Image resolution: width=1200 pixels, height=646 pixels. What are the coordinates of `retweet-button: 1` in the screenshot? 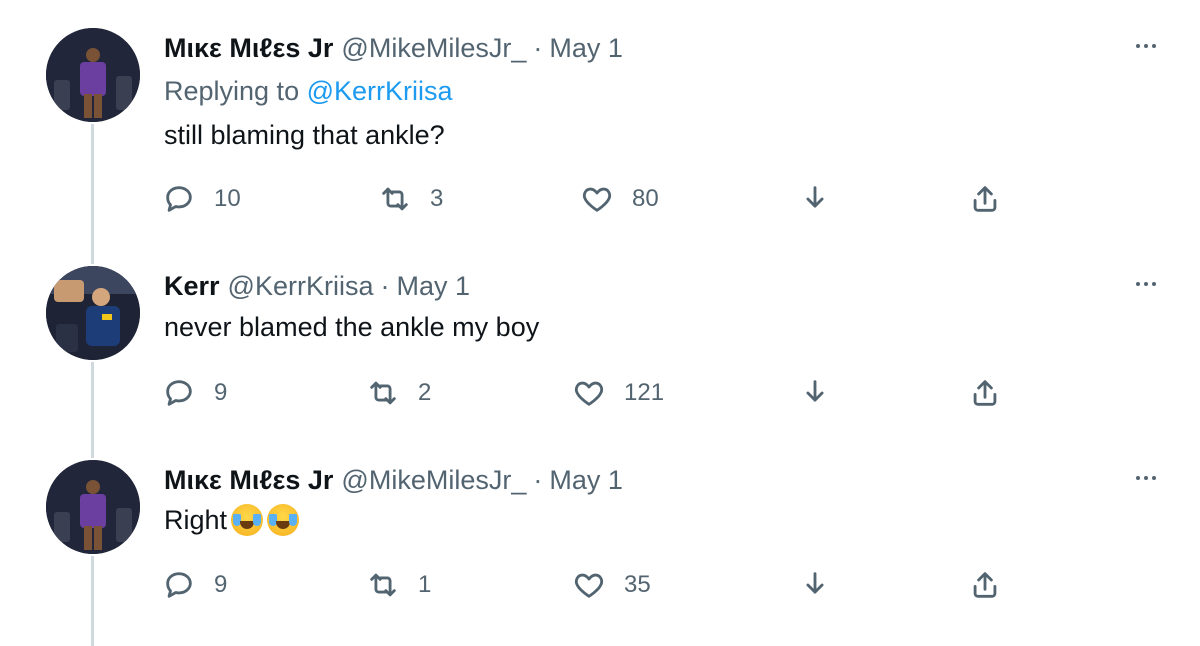 It's located at (398, 585).